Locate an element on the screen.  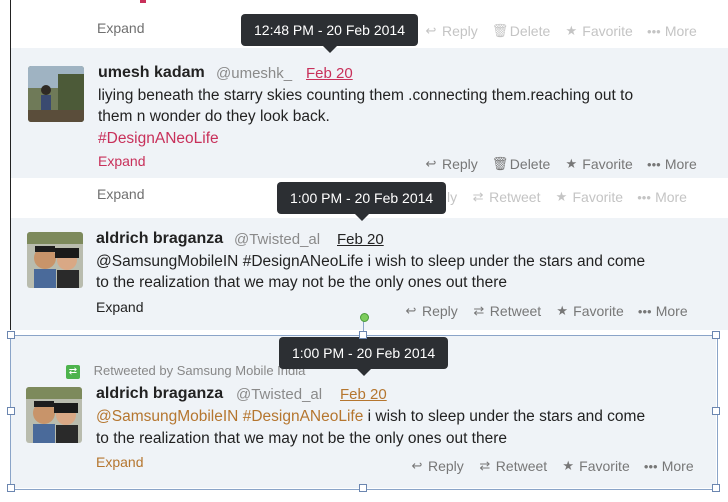
tweet-actions: ↩ Reply 🗑 Delete ★ Favorite ••• More is located at coordinates (560, 164).